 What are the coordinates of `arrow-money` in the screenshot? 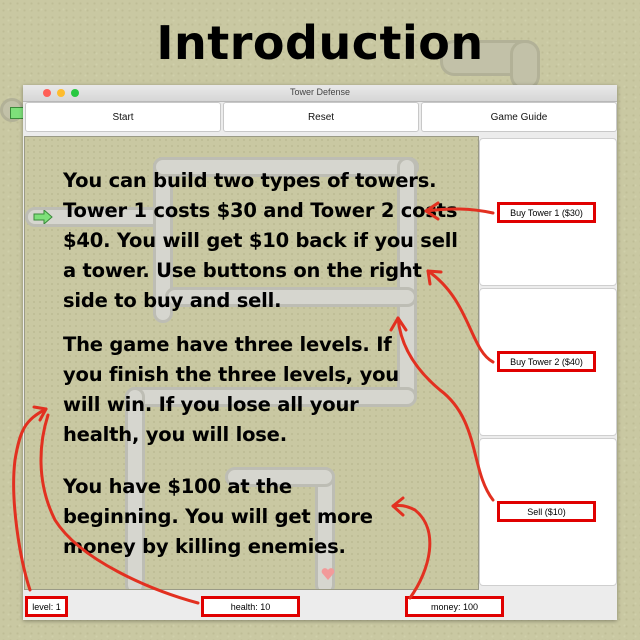 It's located at (411, 552).